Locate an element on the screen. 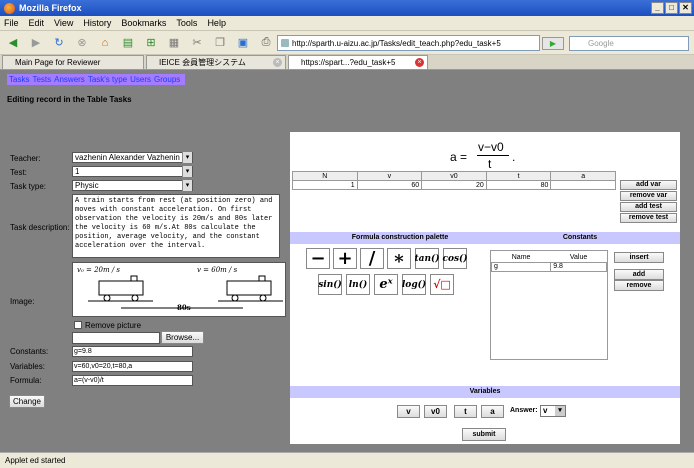 The height and width of the screenshot is (468, 694). formula-input: a=(v-v0)/t is located at coordinates (132, 380).